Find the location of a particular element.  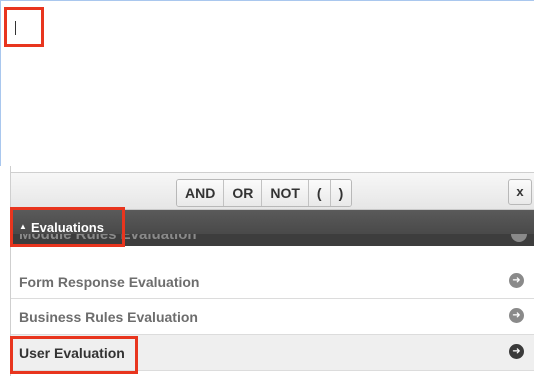

clear-button: x is located at coordinates (520, 192).